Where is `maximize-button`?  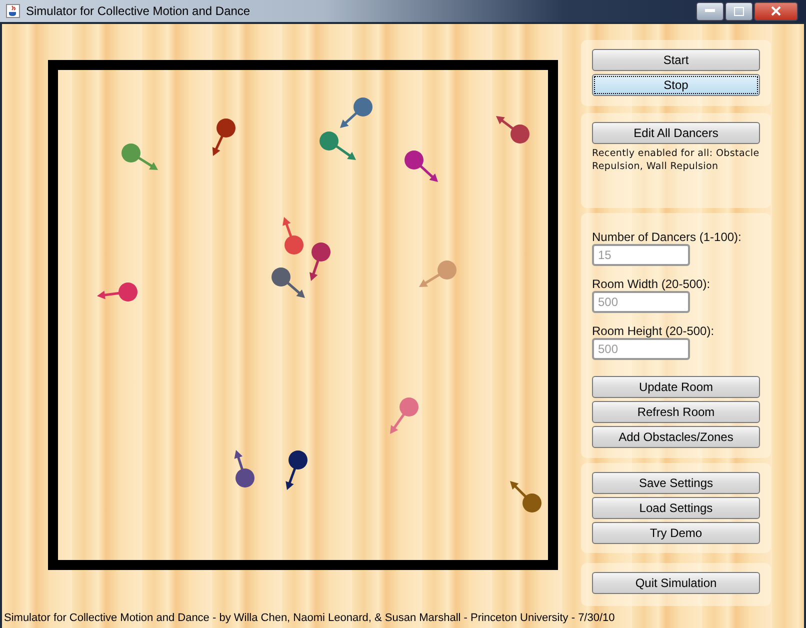
maximize-button is located at coordinates (739, 11).